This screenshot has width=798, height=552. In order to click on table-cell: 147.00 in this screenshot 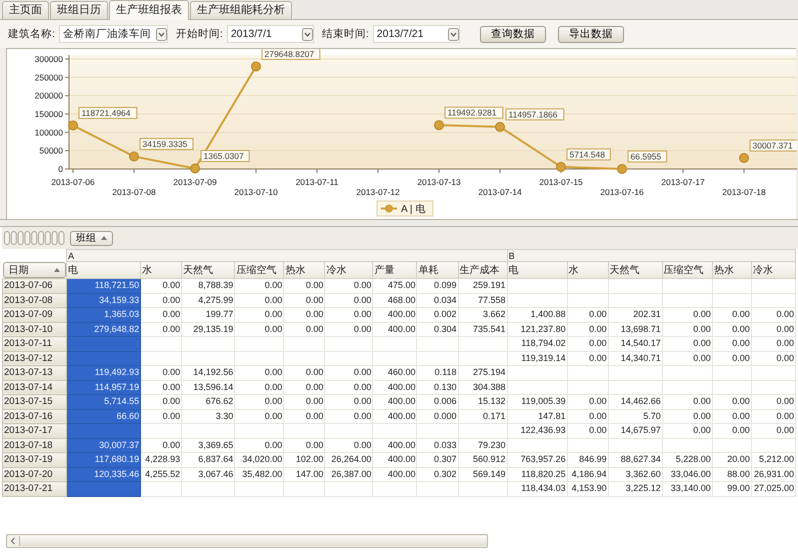, I will do `click(304, 474)`.